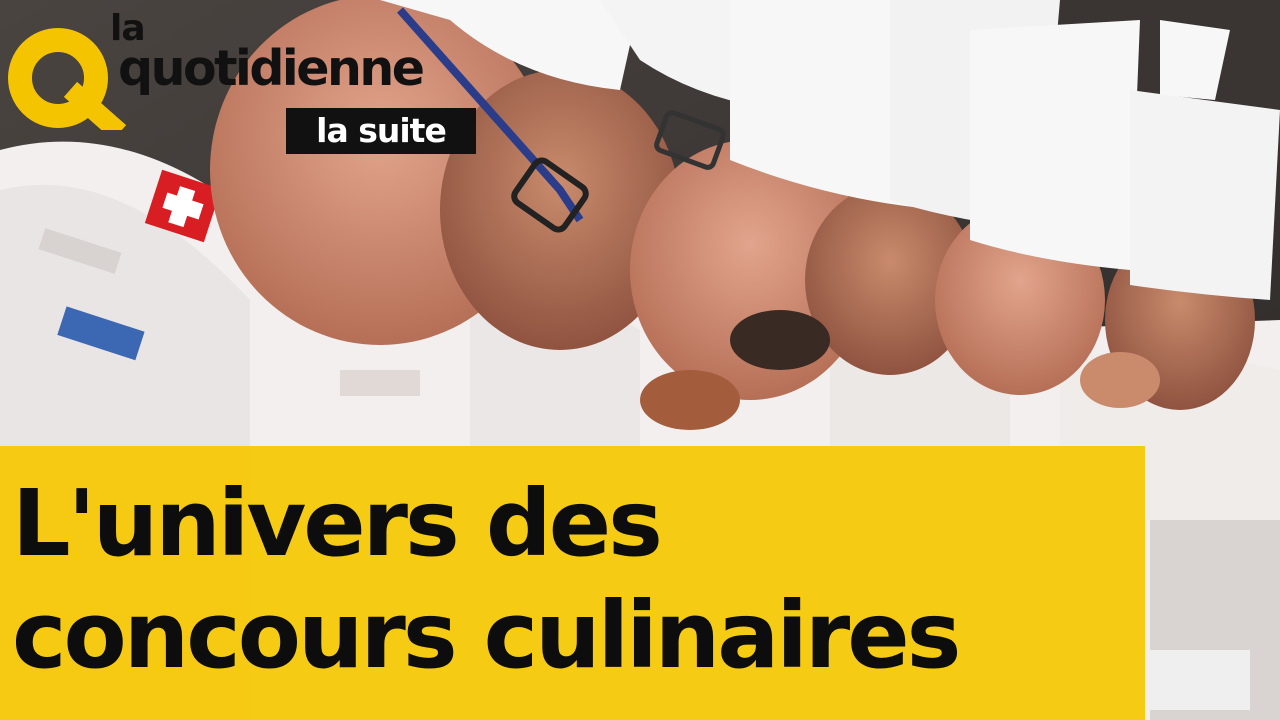 The height and width of the screenshot is (720, 1280). What do you see at coordinates (337, 523) in the screenshot?
I see `headline-line-1: L'univers des` at bounding box center [337, 523].